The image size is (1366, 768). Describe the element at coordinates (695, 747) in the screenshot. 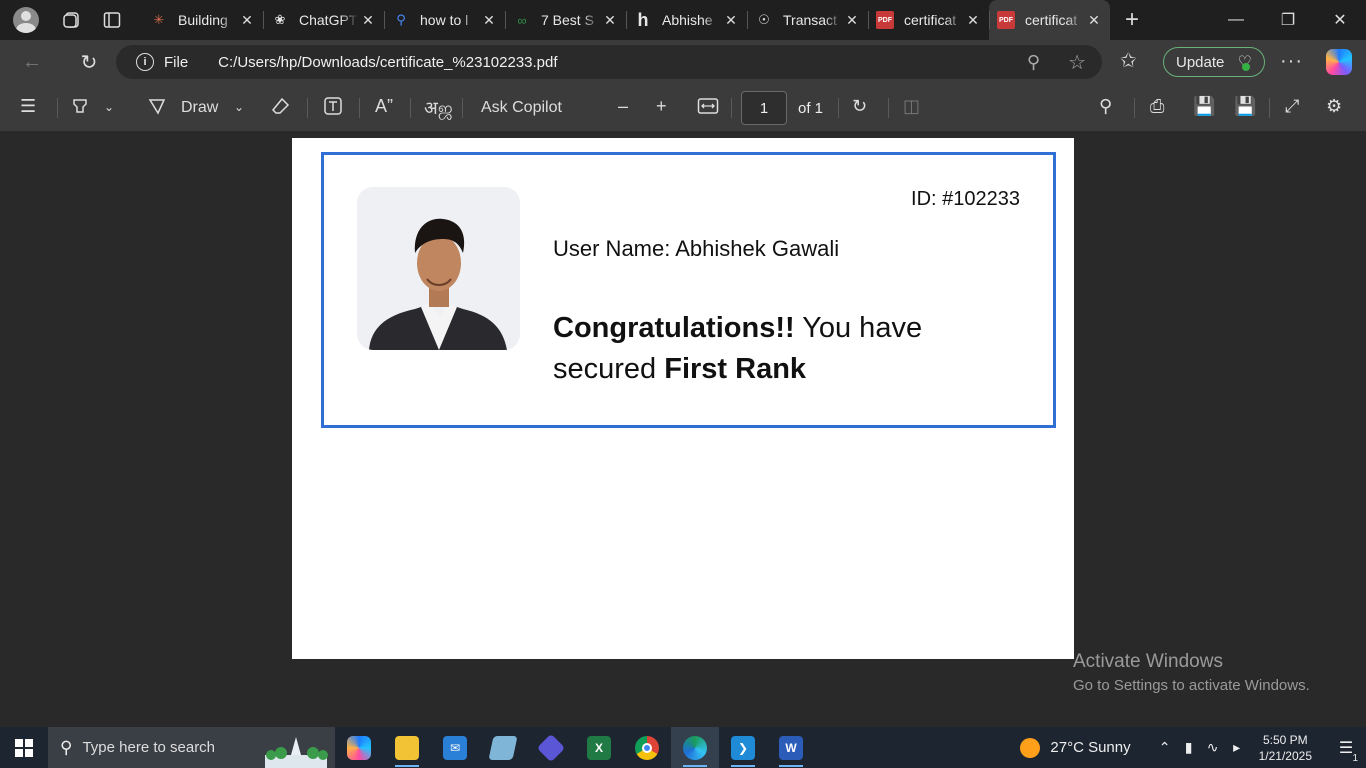

I see `taskbar-edge` at that location.